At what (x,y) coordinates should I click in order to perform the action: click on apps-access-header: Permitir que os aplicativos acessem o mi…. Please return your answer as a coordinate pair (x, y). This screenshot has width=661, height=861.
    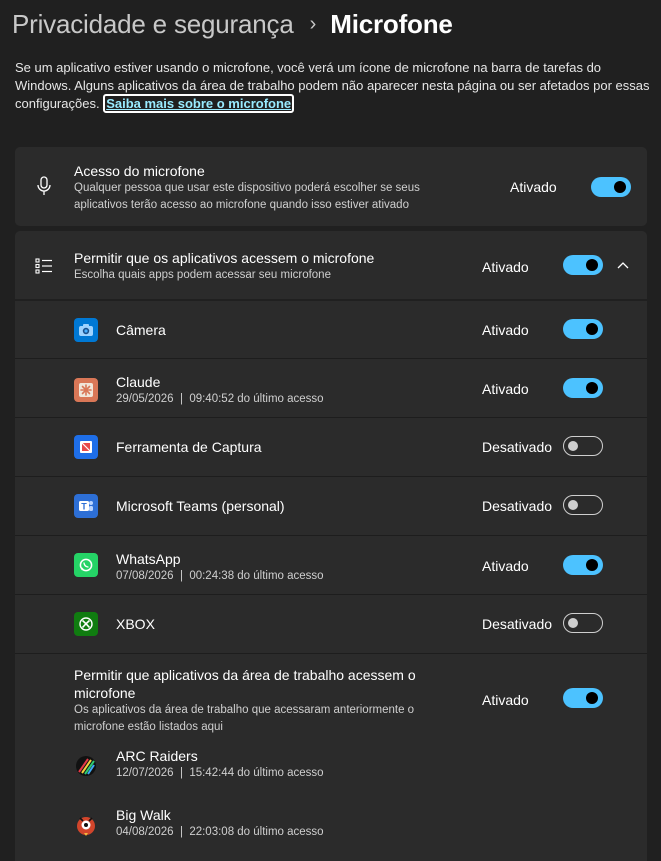
    Looking at the image, I should click on (331, 265).